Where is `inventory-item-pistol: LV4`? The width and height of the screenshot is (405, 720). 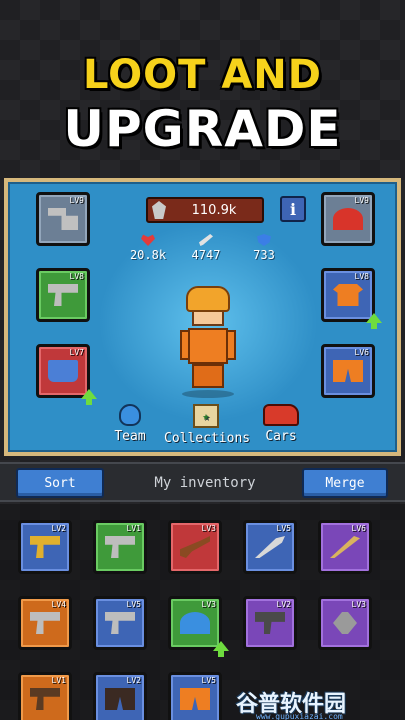
inventory-item-pistol: LV4 is located at coordinates (45, 623).